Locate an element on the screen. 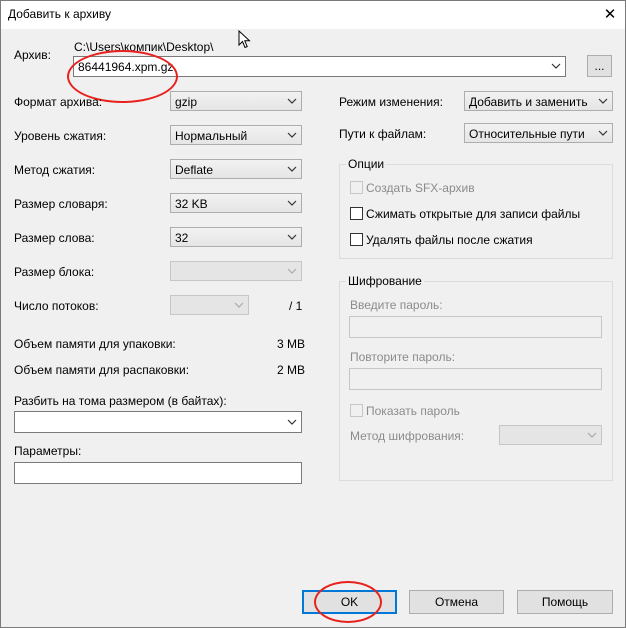  paths-select: Относительные пути is located at coordinates (538, 133).